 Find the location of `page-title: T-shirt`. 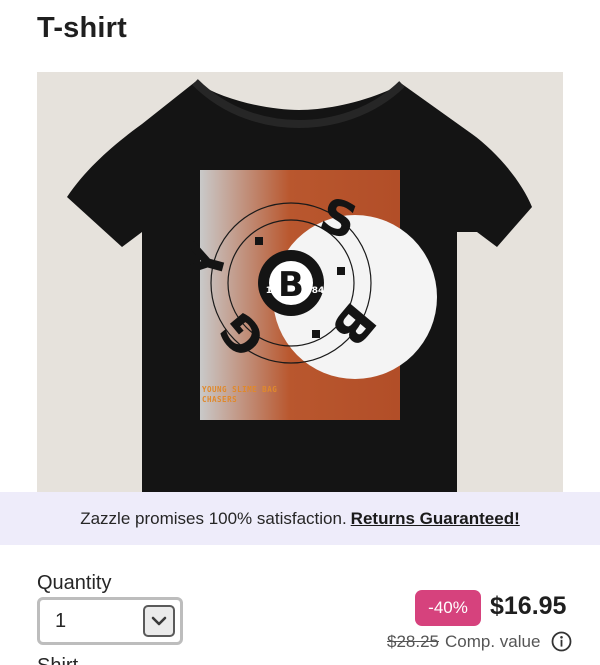

page-title: T-shirt is located at coordinates (82, 28).